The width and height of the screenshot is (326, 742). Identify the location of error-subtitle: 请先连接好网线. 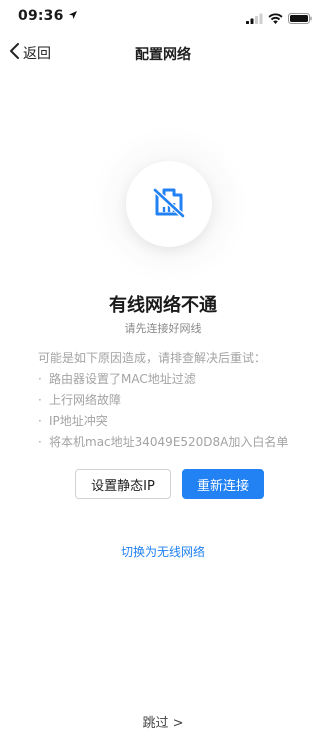
(163, 328).